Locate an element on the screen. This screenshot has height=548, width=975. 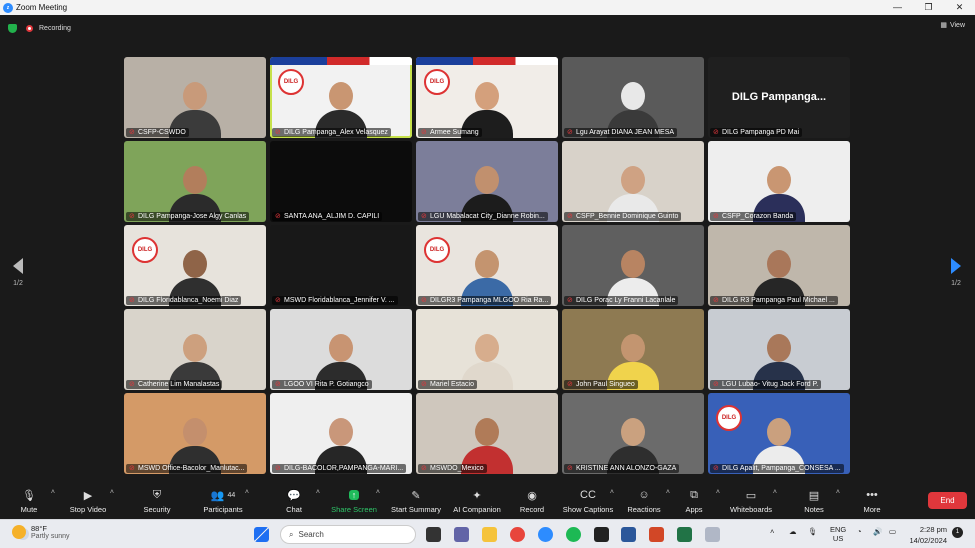
participant-name-label: ⊘ Lgu Arayat DIANA JEAN MESA is located at coordinates (621, 132).